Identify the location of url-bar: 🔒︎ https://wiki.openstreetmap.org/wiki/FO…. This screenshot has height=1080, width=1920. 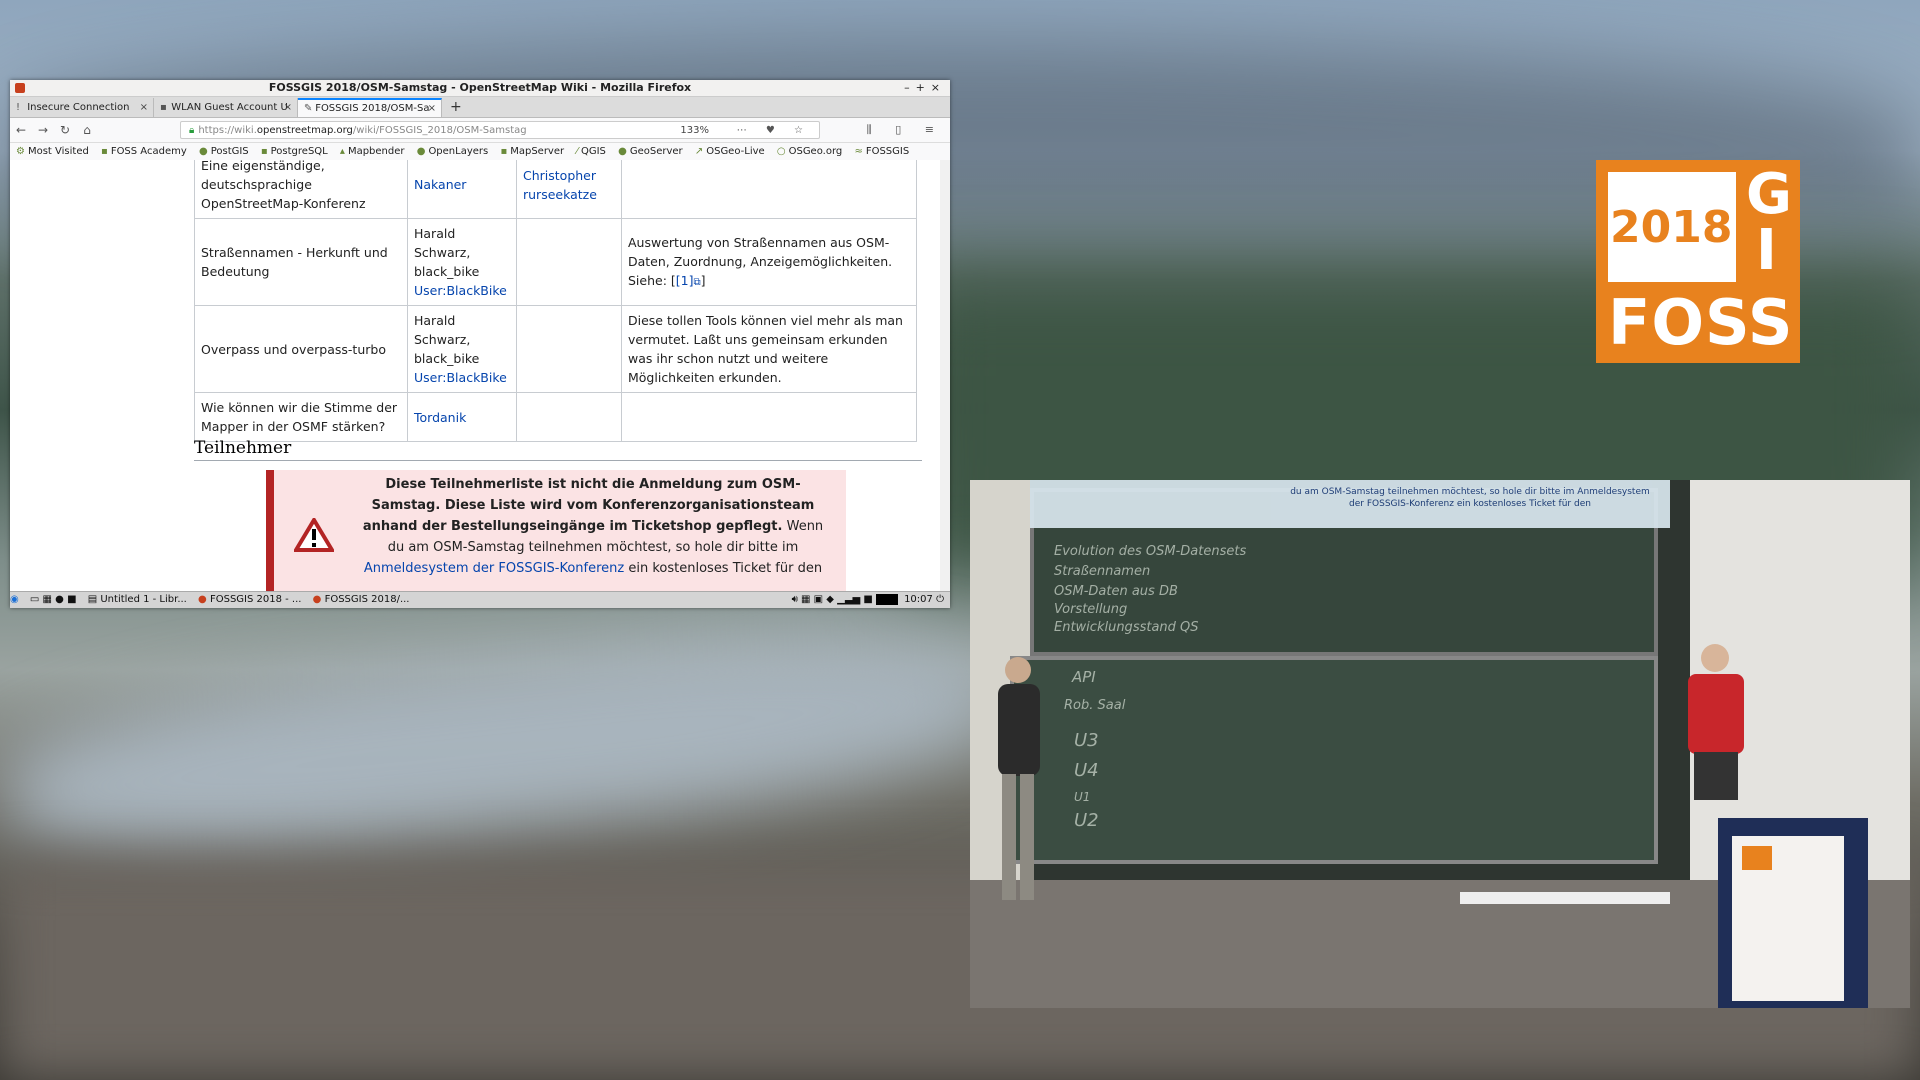
(500, 130).